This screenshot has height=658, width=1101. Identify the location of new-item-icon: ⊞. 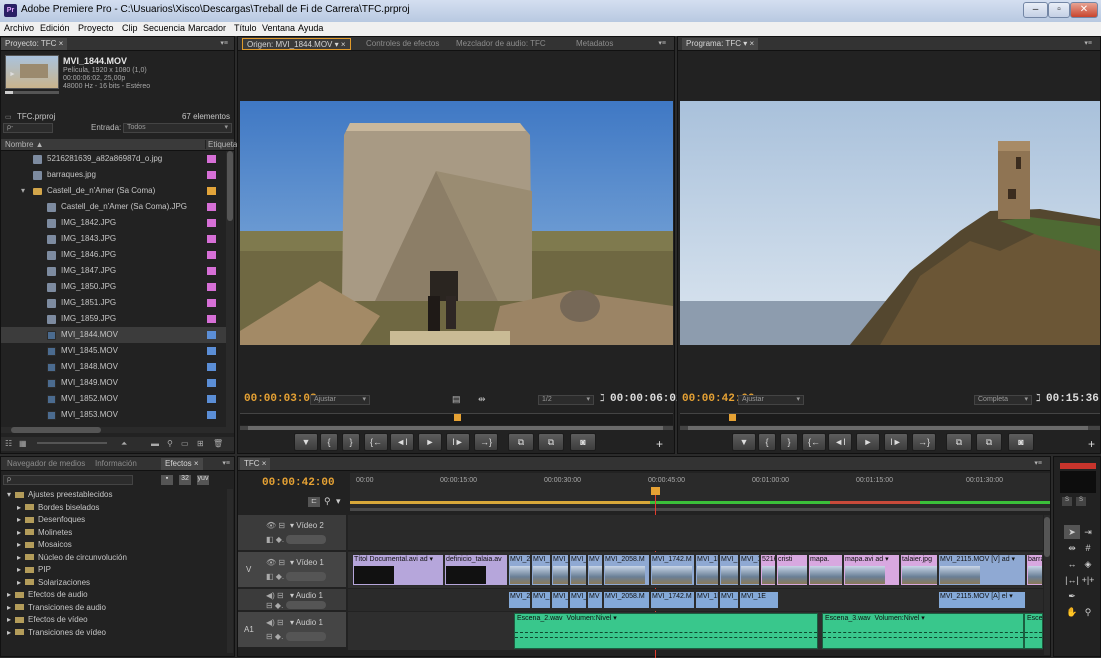
(200, 443).